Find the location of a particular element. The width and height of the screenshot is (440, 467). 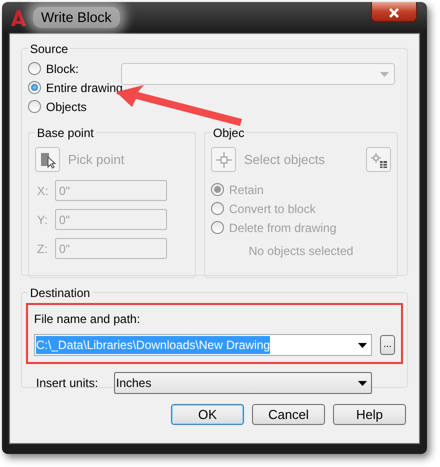

coordinate-label: X: is located at coordinates (43, 191).